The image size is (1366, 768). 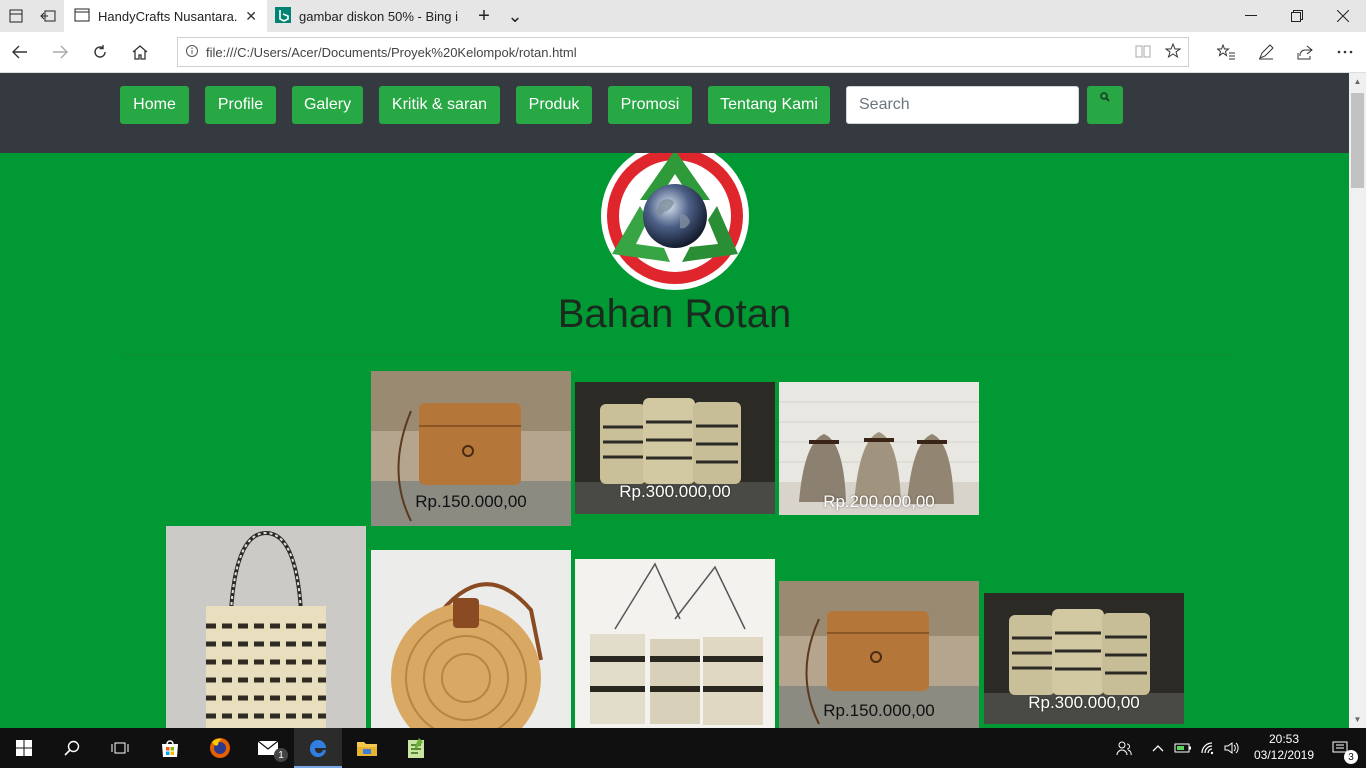 I want to click on round-rattan-bag-image, so click(x=471, y=639).